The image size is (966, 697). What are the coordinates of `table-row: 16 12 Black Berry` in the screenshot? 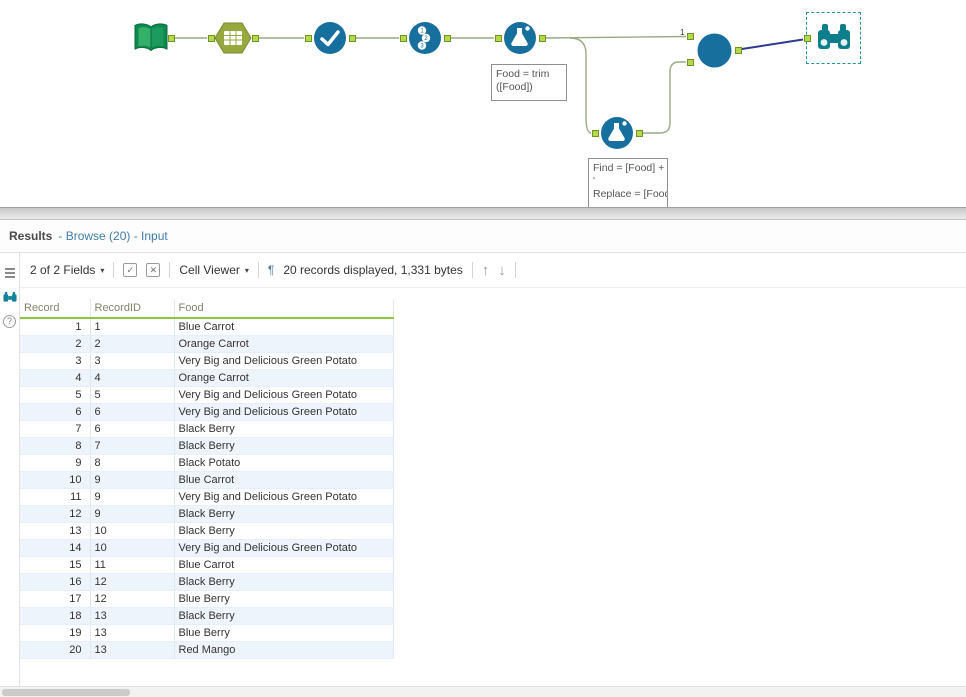 It's located at (207, 582).